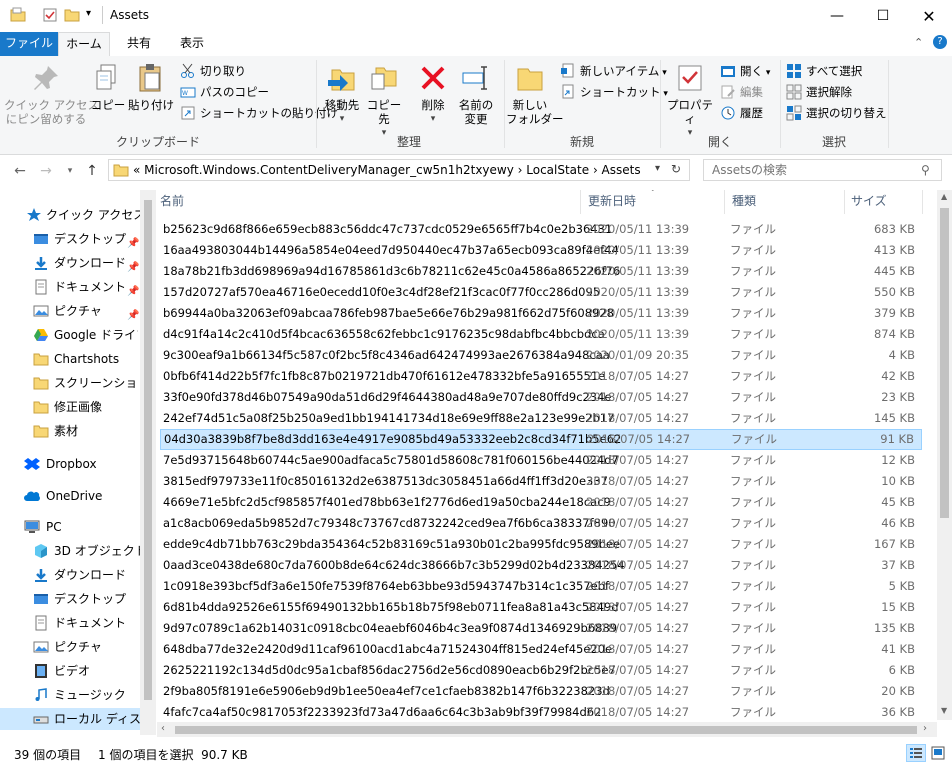  What do you see at coordinates (741, 92) in the screenshot?
I see `edit-button: 編集` at bounding box center [741, 92].